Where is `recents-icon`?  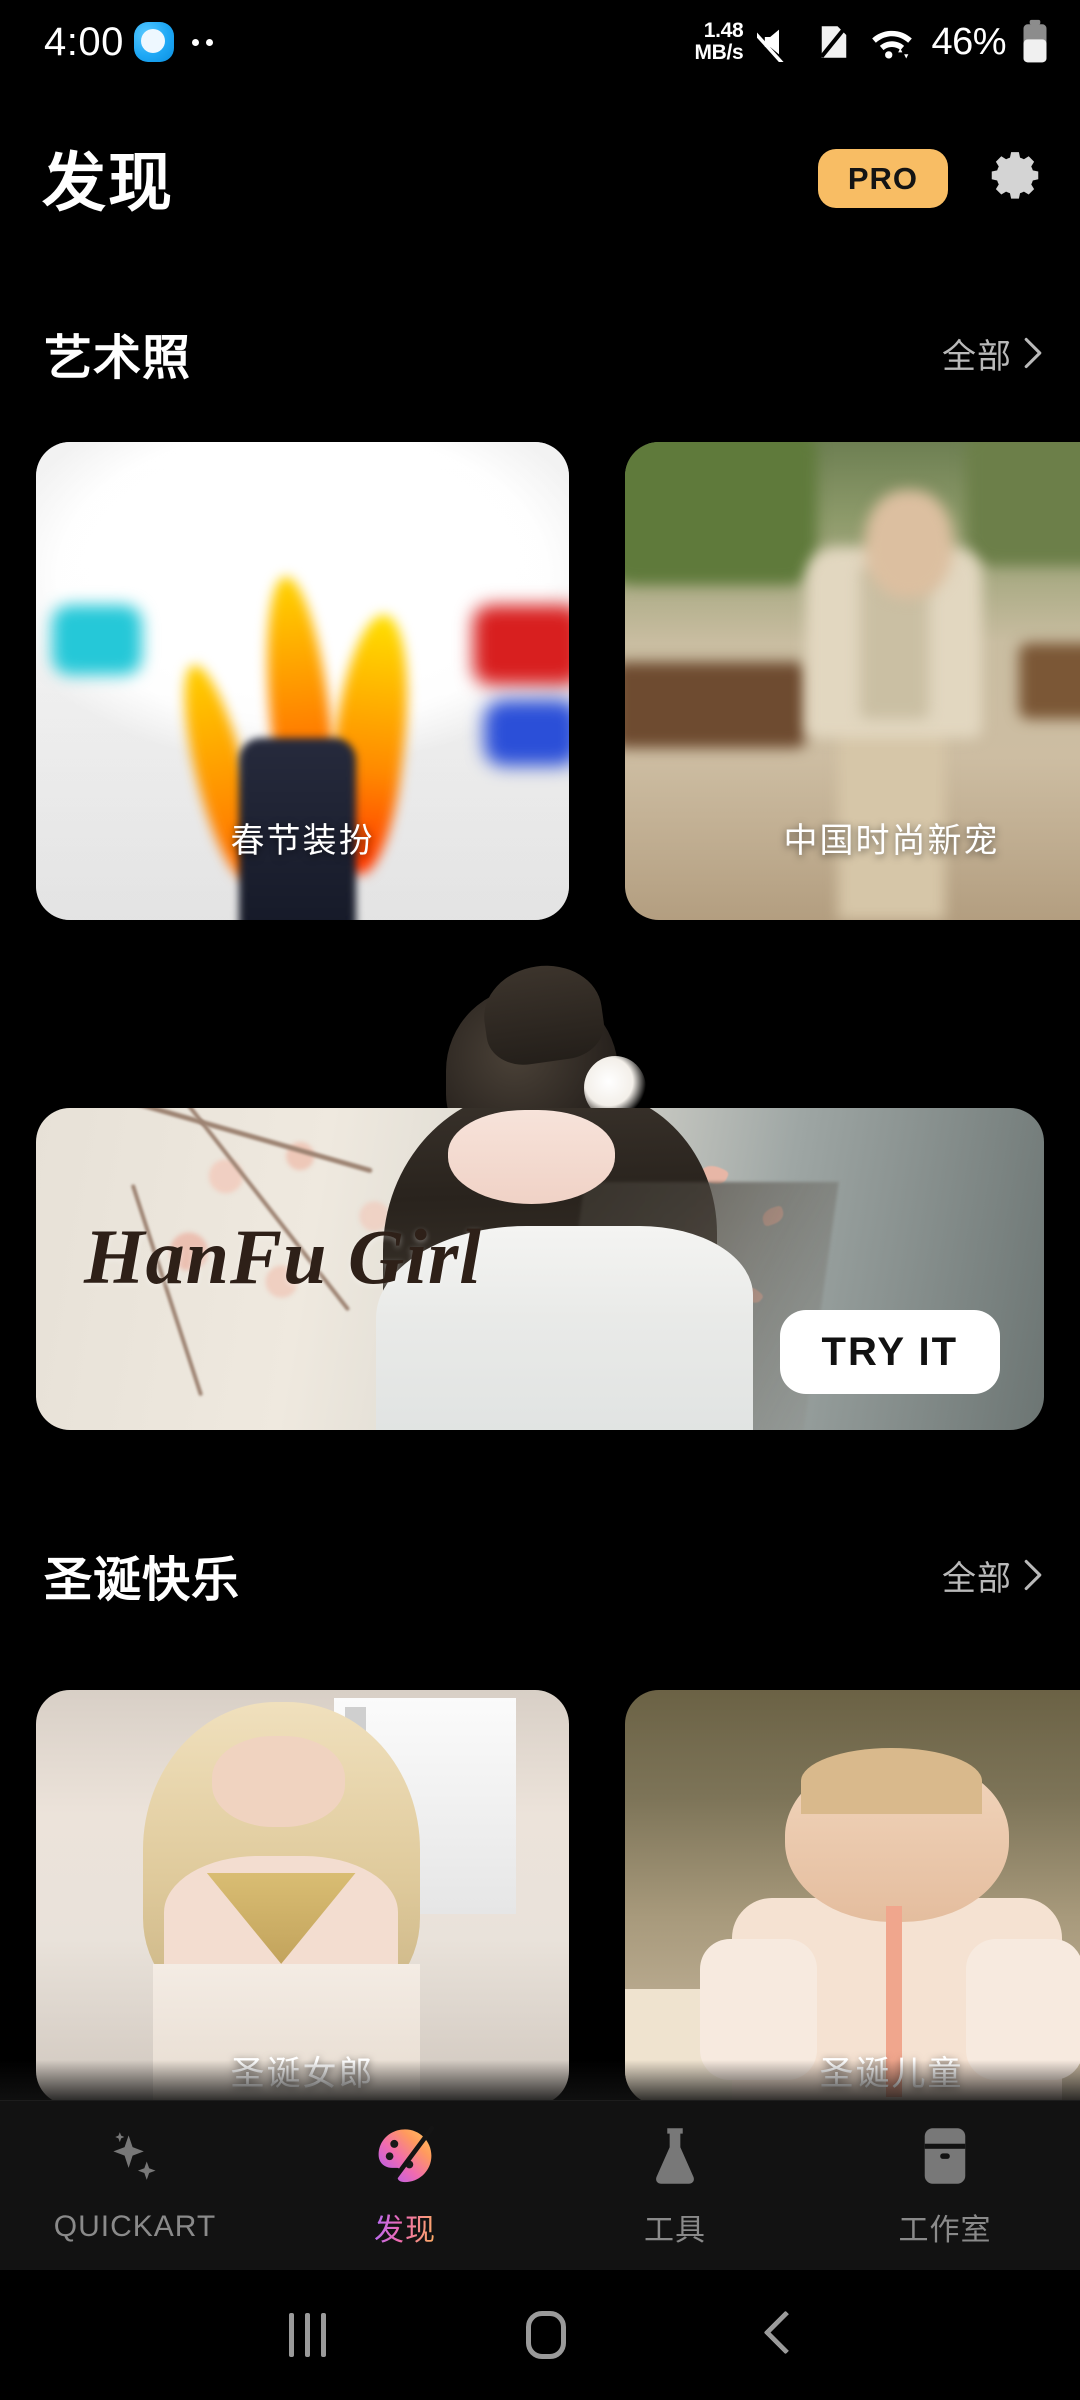
recents-icon is located at coordinates (307, 2335).